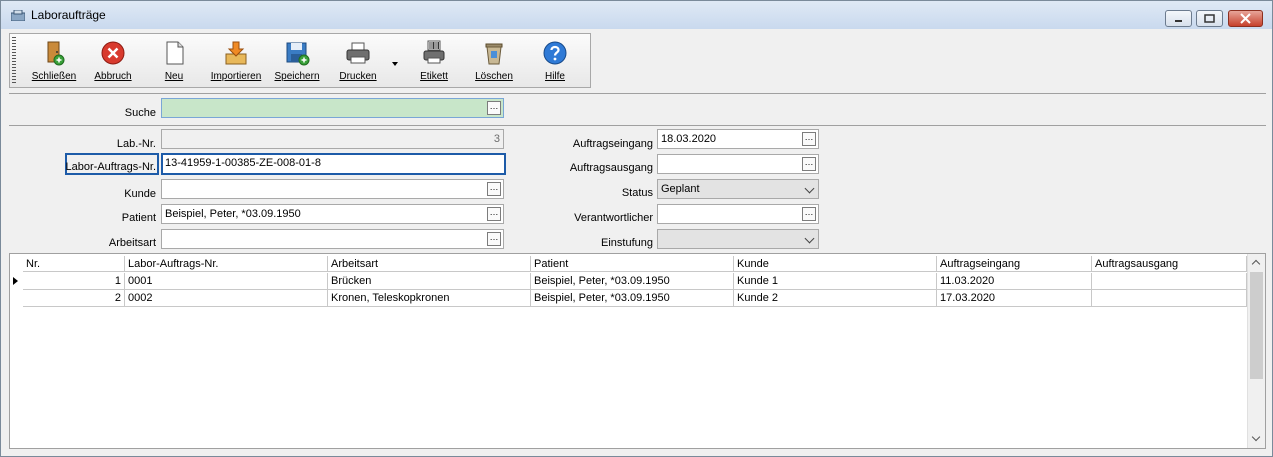 The width and height of the screenshot is (1273, 457). I want to click on cell-nr: 1, so click(74, 281).